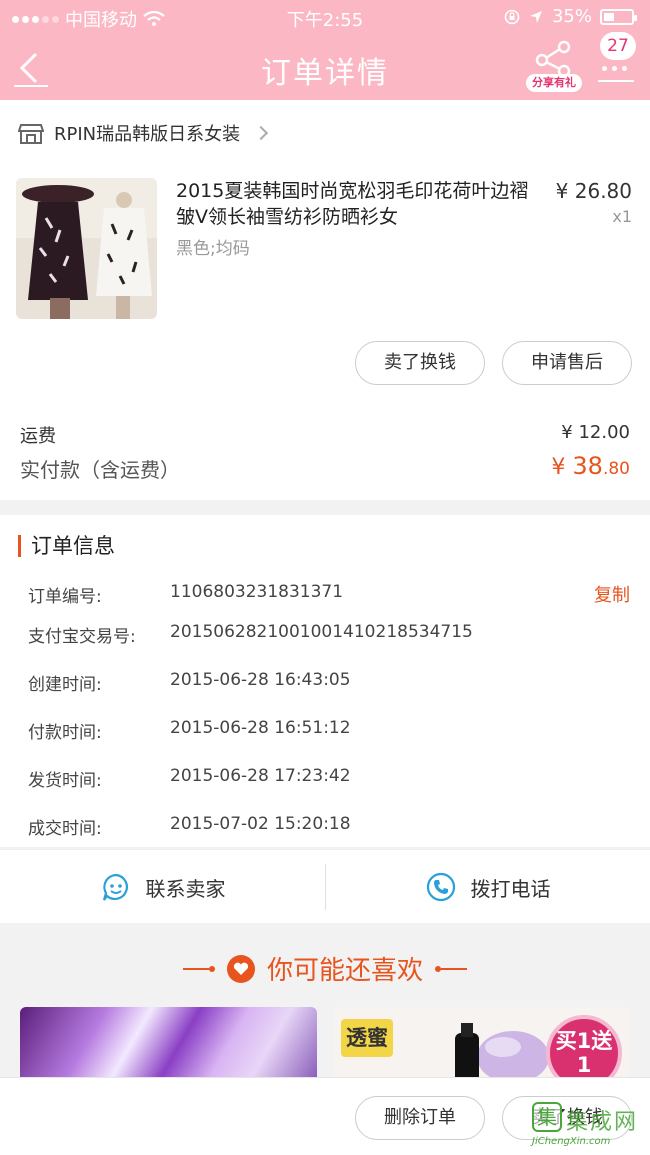 The width and height of the screenshot is (650, 1155). Describe the element at coordinates (618, 46) in the screenshot. I see `message-count-badge: 27` at that location.